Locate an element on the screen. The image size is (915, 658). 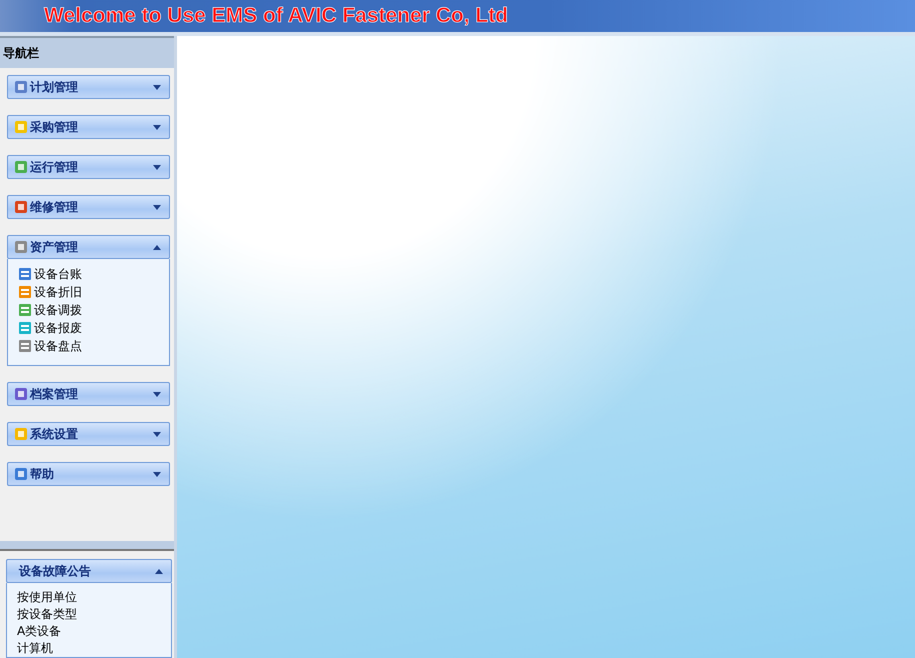
notice-link: A类设备 is located at coordinates (39, 631).